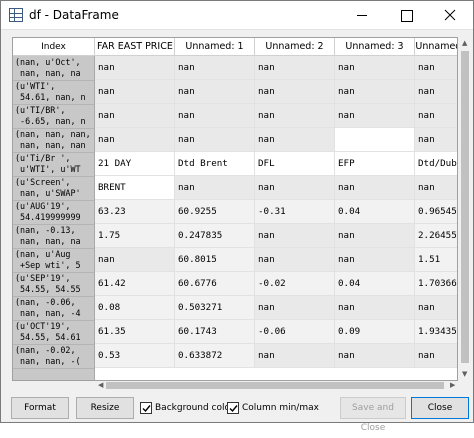 Image resolution: width=474 pixels, height=438 pixels. What do you see at coordinates (450, 15) in the screenshot?
I see `close-window-button` at bounding box center [450, 15].